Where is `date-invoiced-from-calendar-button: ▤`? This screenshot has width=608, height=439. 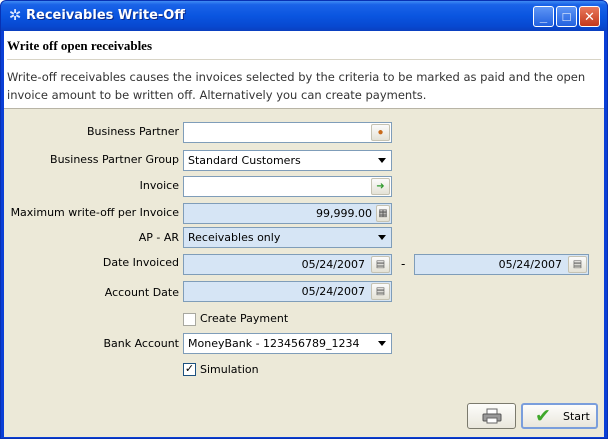
date-invoiced-from-calendar-button: ▤ is located at coordinates (380, 264).